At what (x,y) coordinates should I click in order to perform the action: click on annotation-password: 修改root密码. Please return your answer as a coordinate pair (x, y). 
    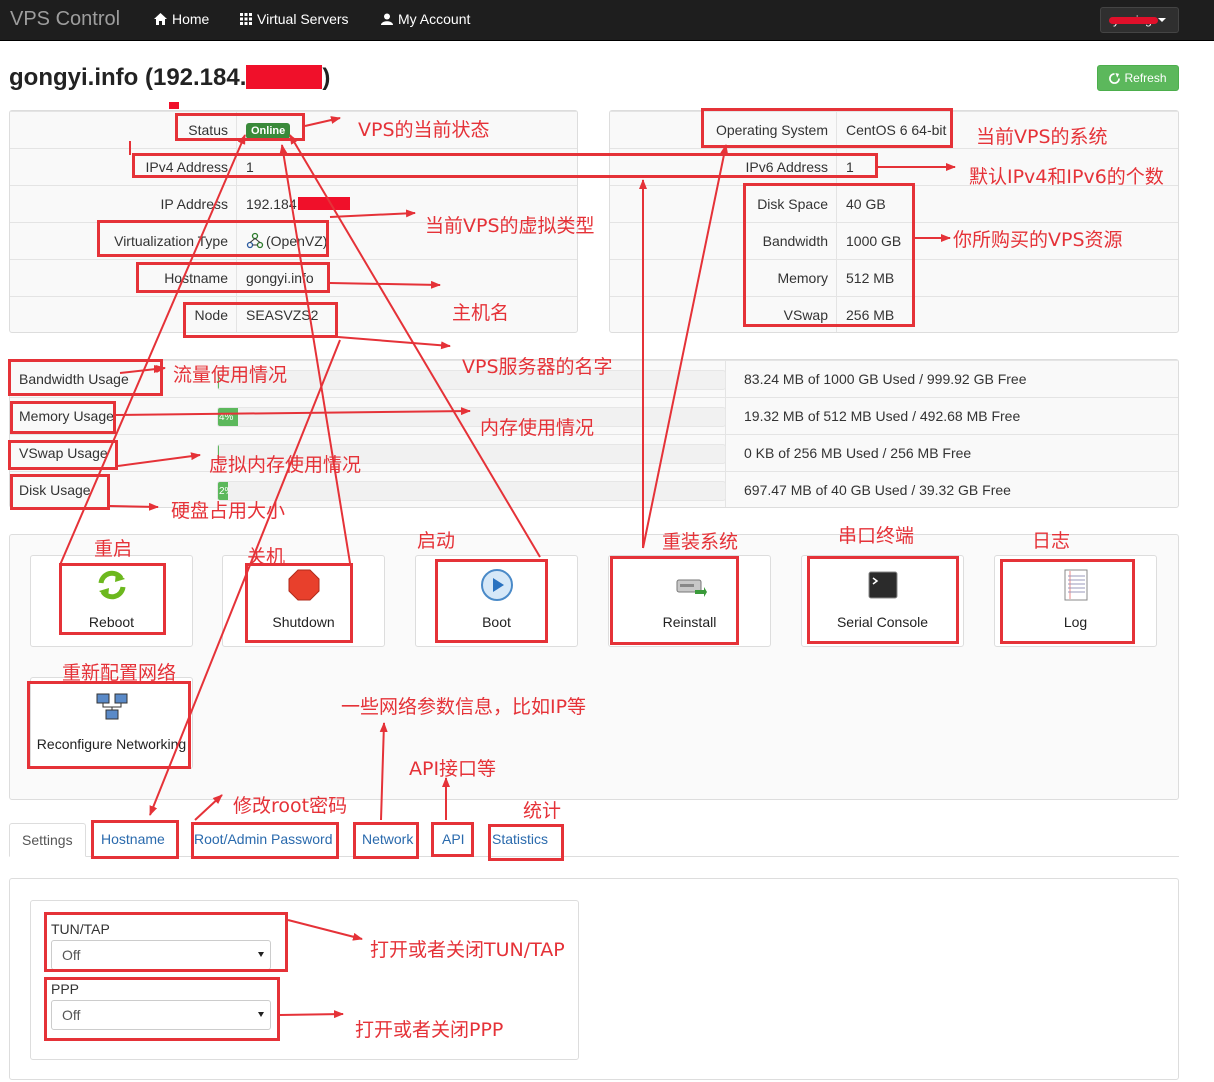
    Looking at the image, I should click on (290, 806).